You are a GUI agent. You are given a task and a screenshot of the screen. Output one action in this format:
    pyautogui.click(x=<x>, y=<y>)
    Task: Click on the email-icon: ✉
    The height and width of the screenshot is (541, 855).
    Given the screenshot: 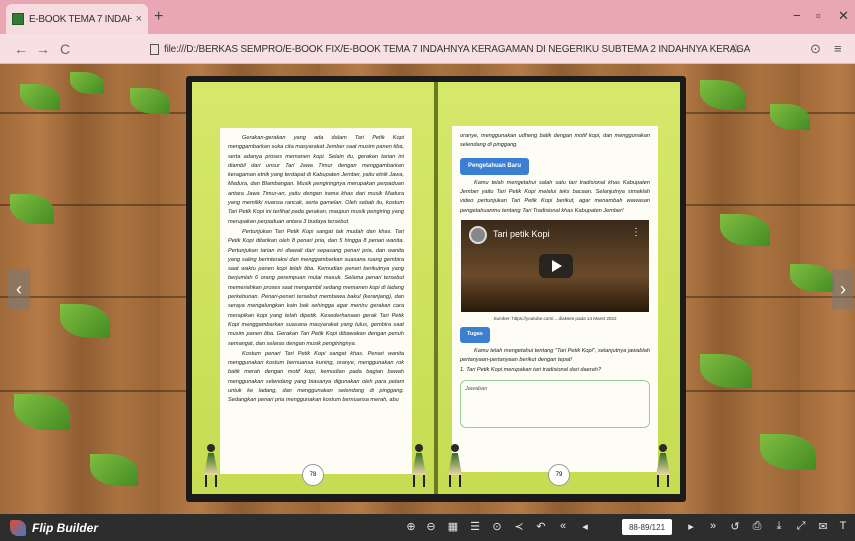 What is the action you would take?
    pyautogui.click(x=823, y=526)
    